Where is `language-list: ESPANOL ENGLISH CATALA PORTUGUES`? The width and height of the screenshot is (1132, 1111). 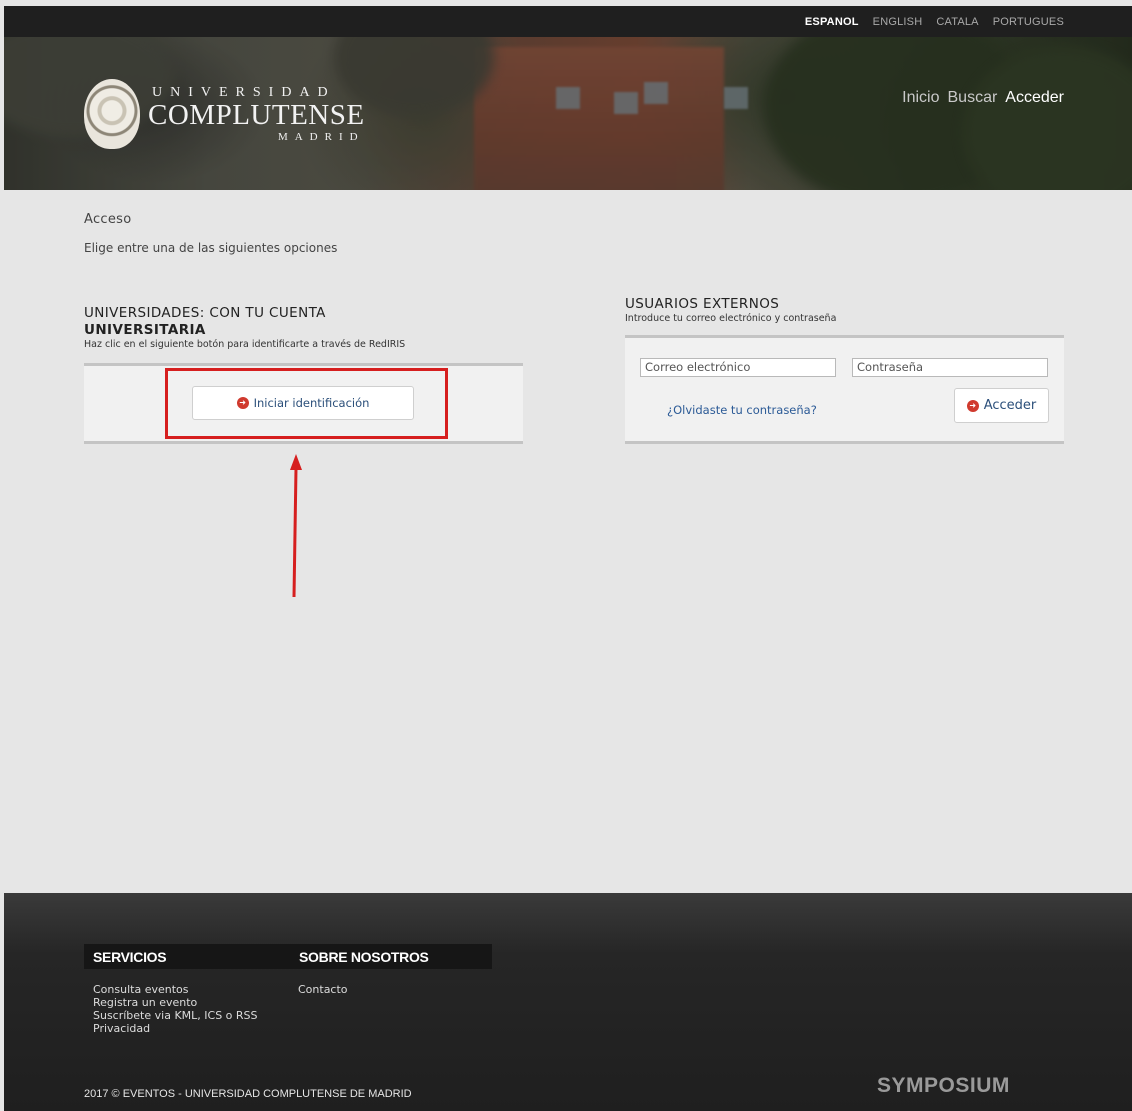
language-list: ESPANOL ENGLISH CATALA PORTUGUES is located at coordinates (934, 22).